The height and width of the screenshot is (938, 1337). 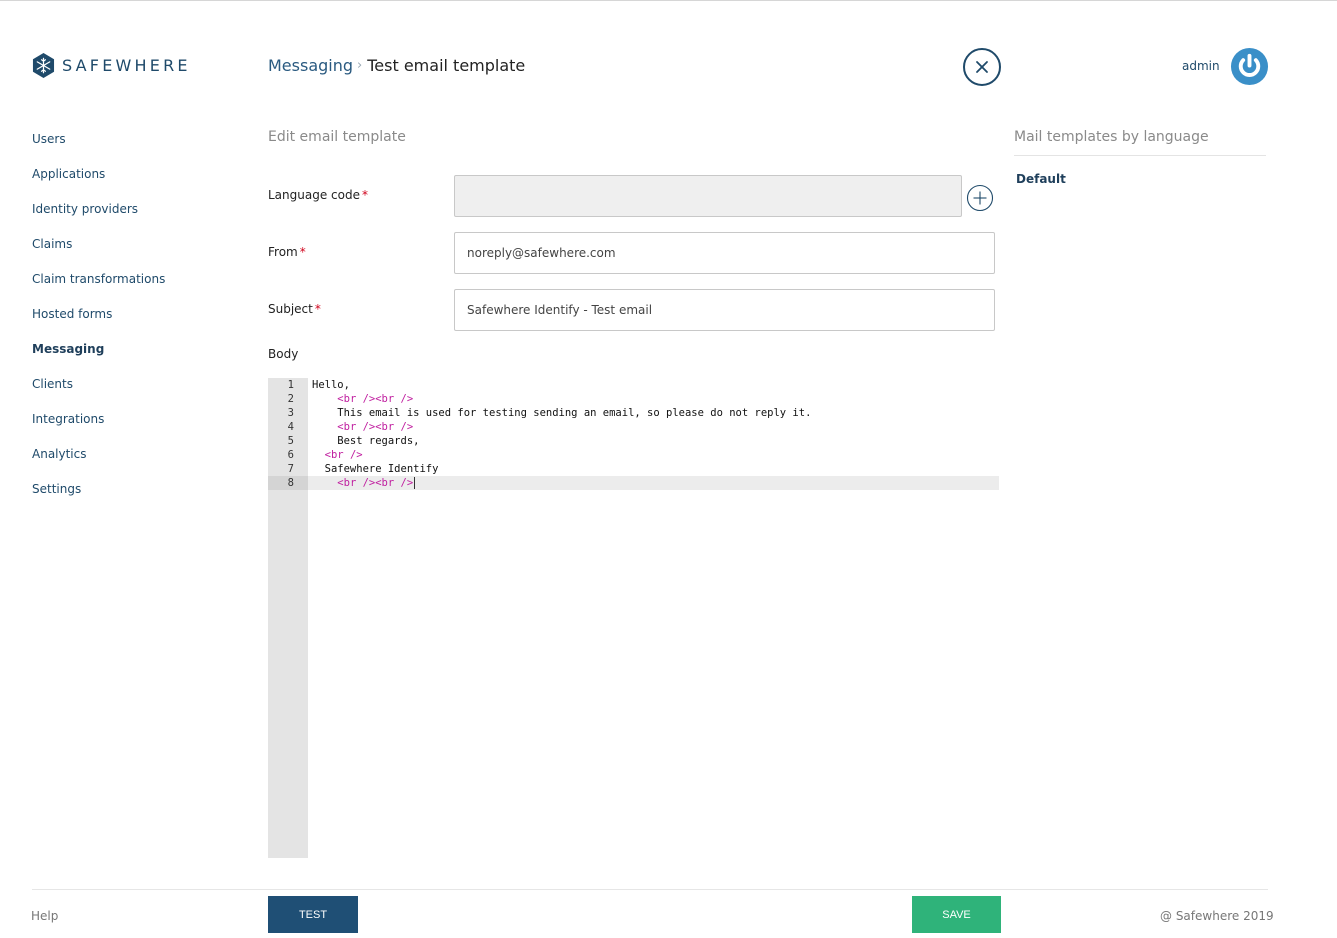 What do you see at coordinates (132, 461) in the screenshot?
I see `sidebar-item-analytics: Analytics` at bounding box center [132, 461].